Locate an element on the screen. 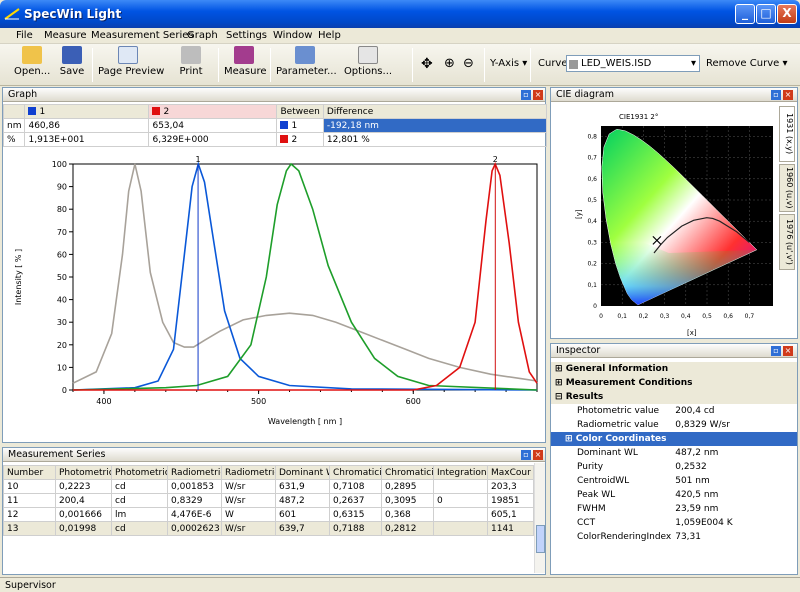  table-row: 12 0,001666 lm 4,476E-6 W 601 0,6315 0,368 605,1 is located at coordinates (268, 514).